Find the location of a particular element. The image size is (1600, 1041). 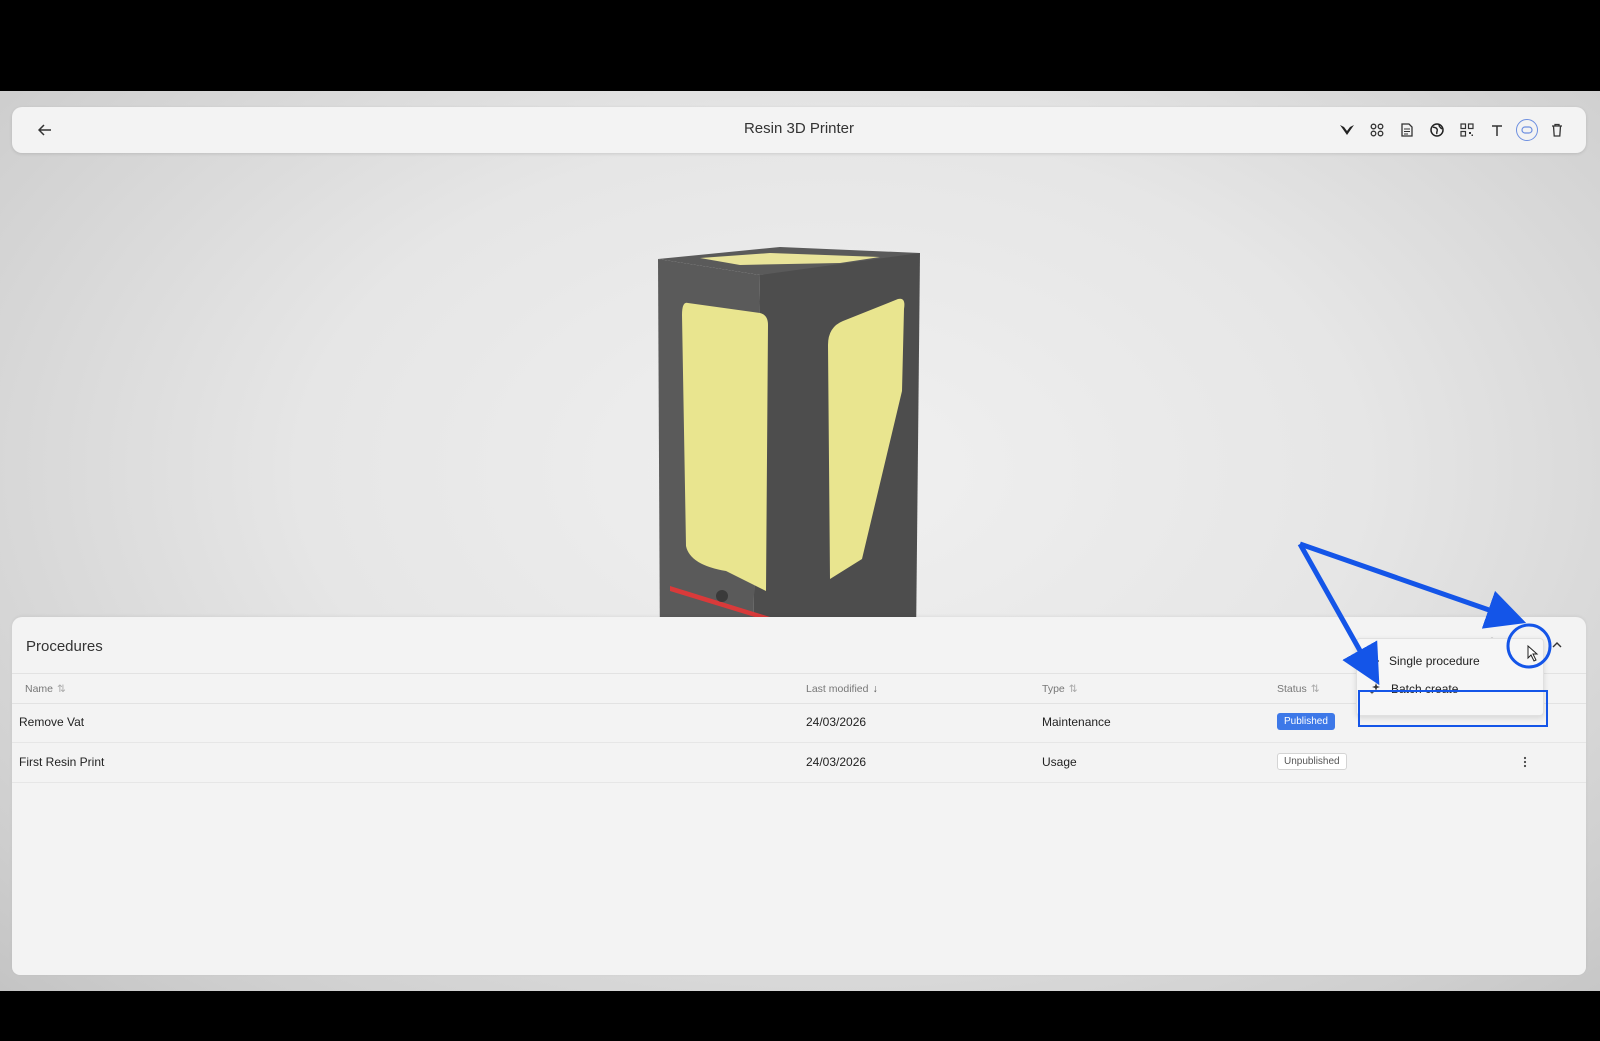

text-icon is located at coordinates (1497, 130).